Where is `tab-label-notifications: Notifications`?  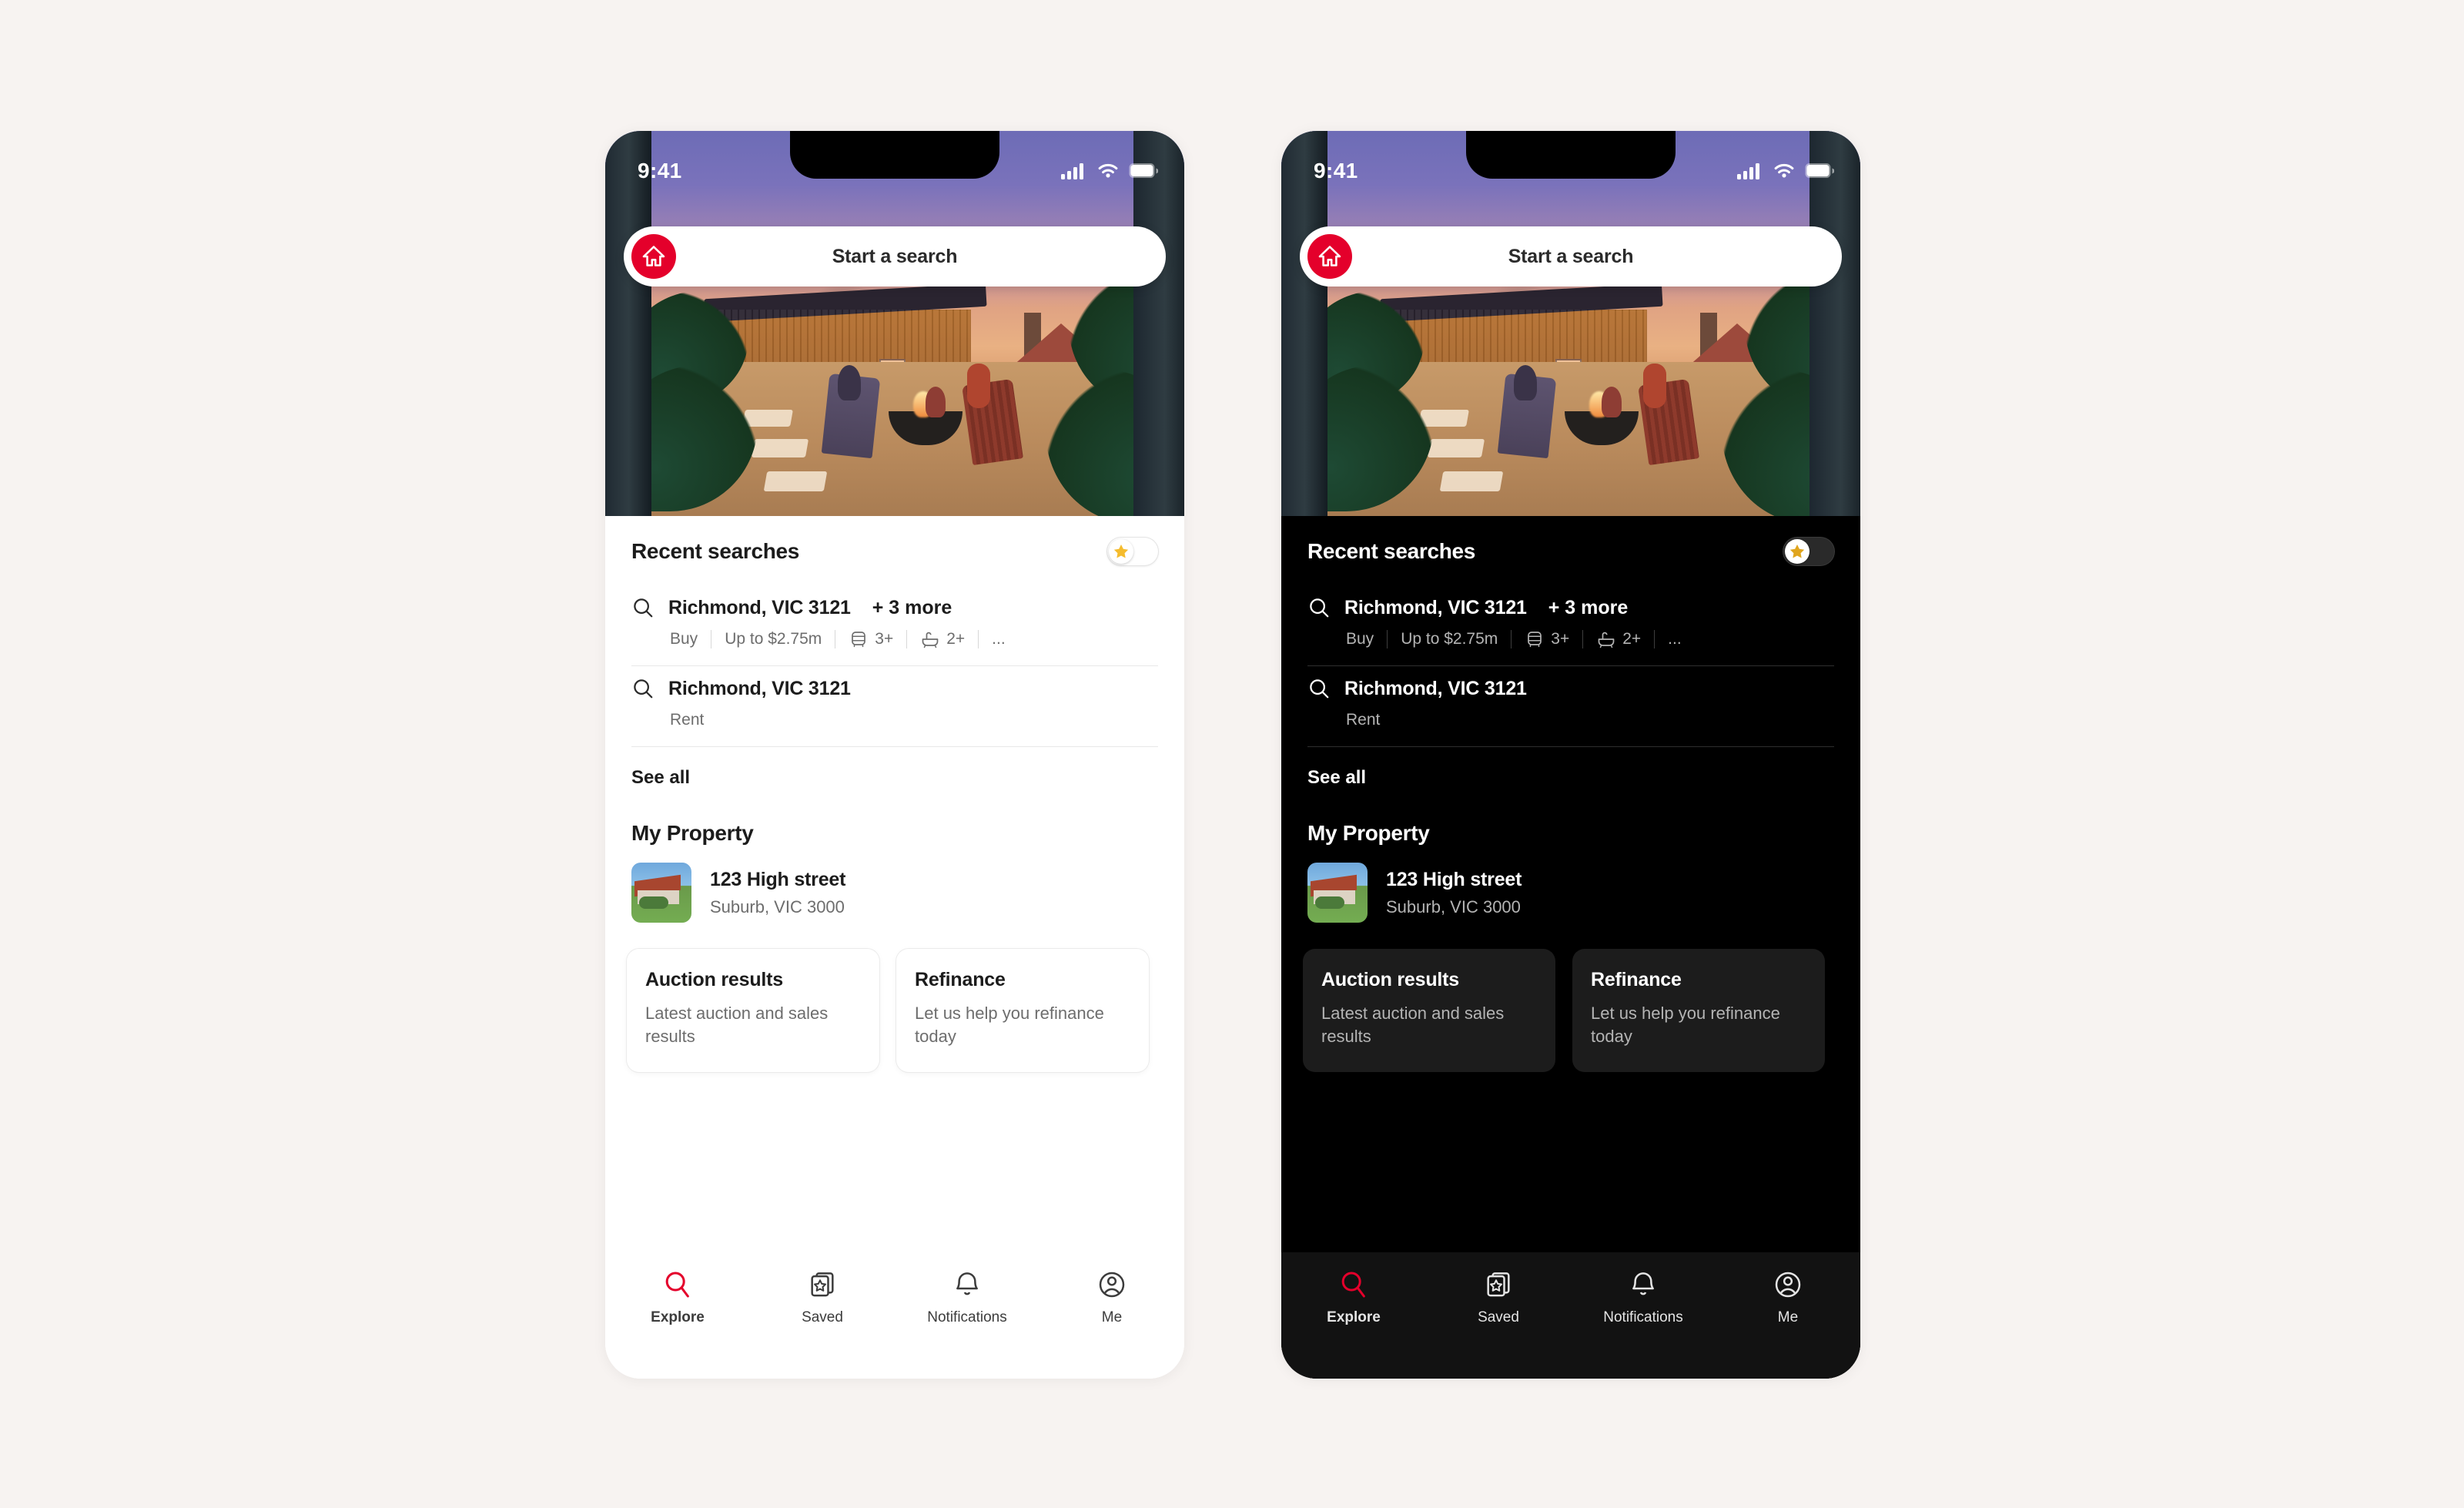
tab-label-notifications: Notifications is located at coordinates (1643, 1317).